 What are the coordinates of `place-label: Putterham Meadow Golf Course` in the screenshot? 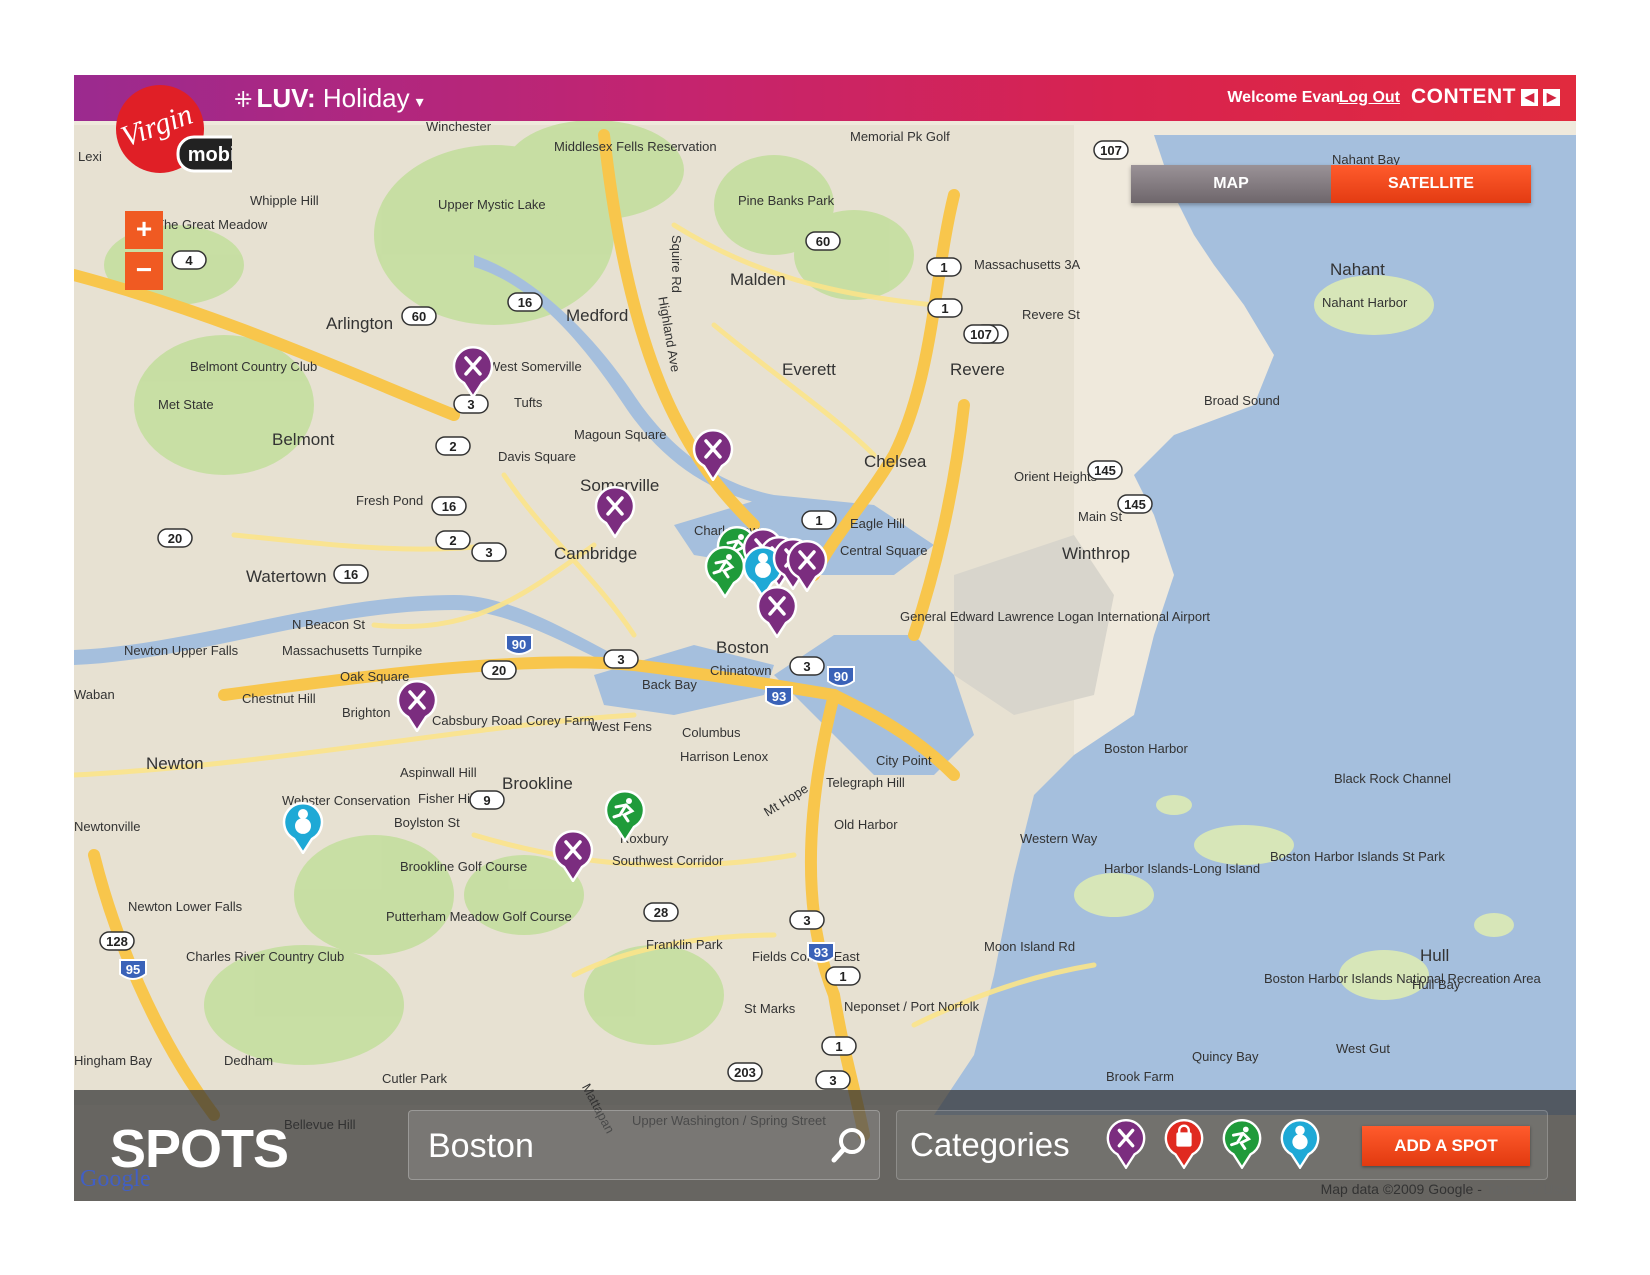 It's located at (479, 916).